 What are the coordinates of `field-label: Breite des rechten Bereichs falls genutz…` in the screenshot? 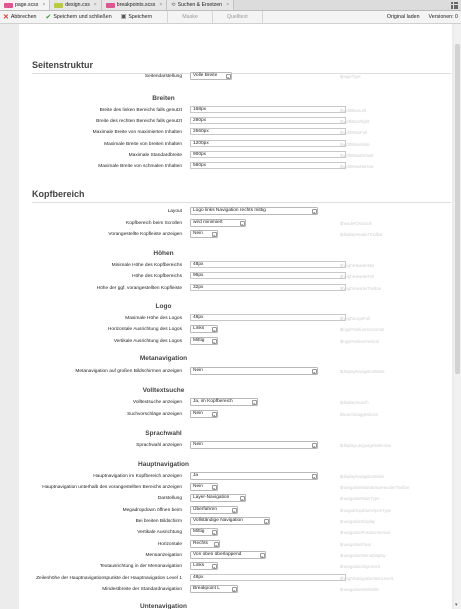 It's located at (139, 121).